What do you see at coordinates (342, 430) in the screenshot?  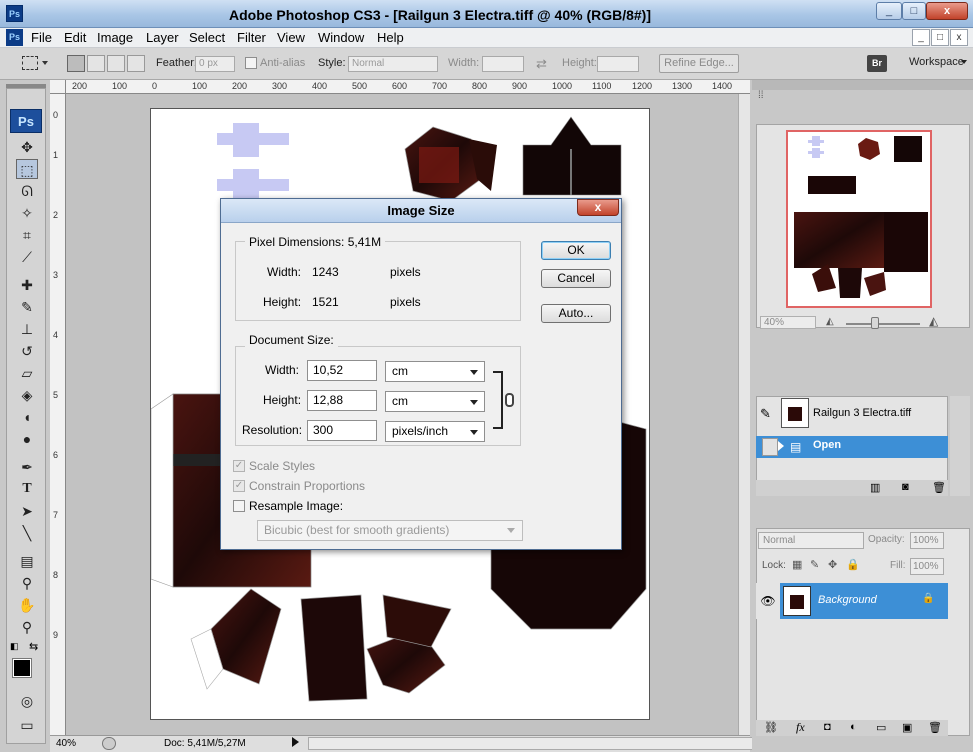 I see `resolution-input: 300` at bounding box center [342, 430].